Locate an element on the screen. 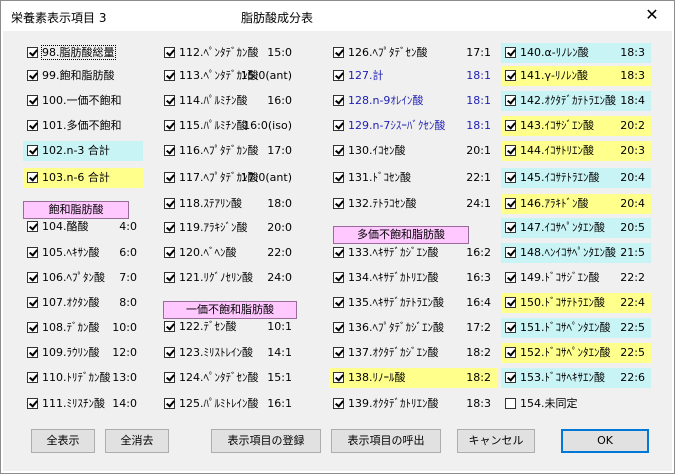 This screenshot has width=675, height=474. checkbox-column4-item: 151.ﾄﾞｺｻﾍﾟﾝﾀｴﾝ酸 22:5 is located at coordinates (576, 328).